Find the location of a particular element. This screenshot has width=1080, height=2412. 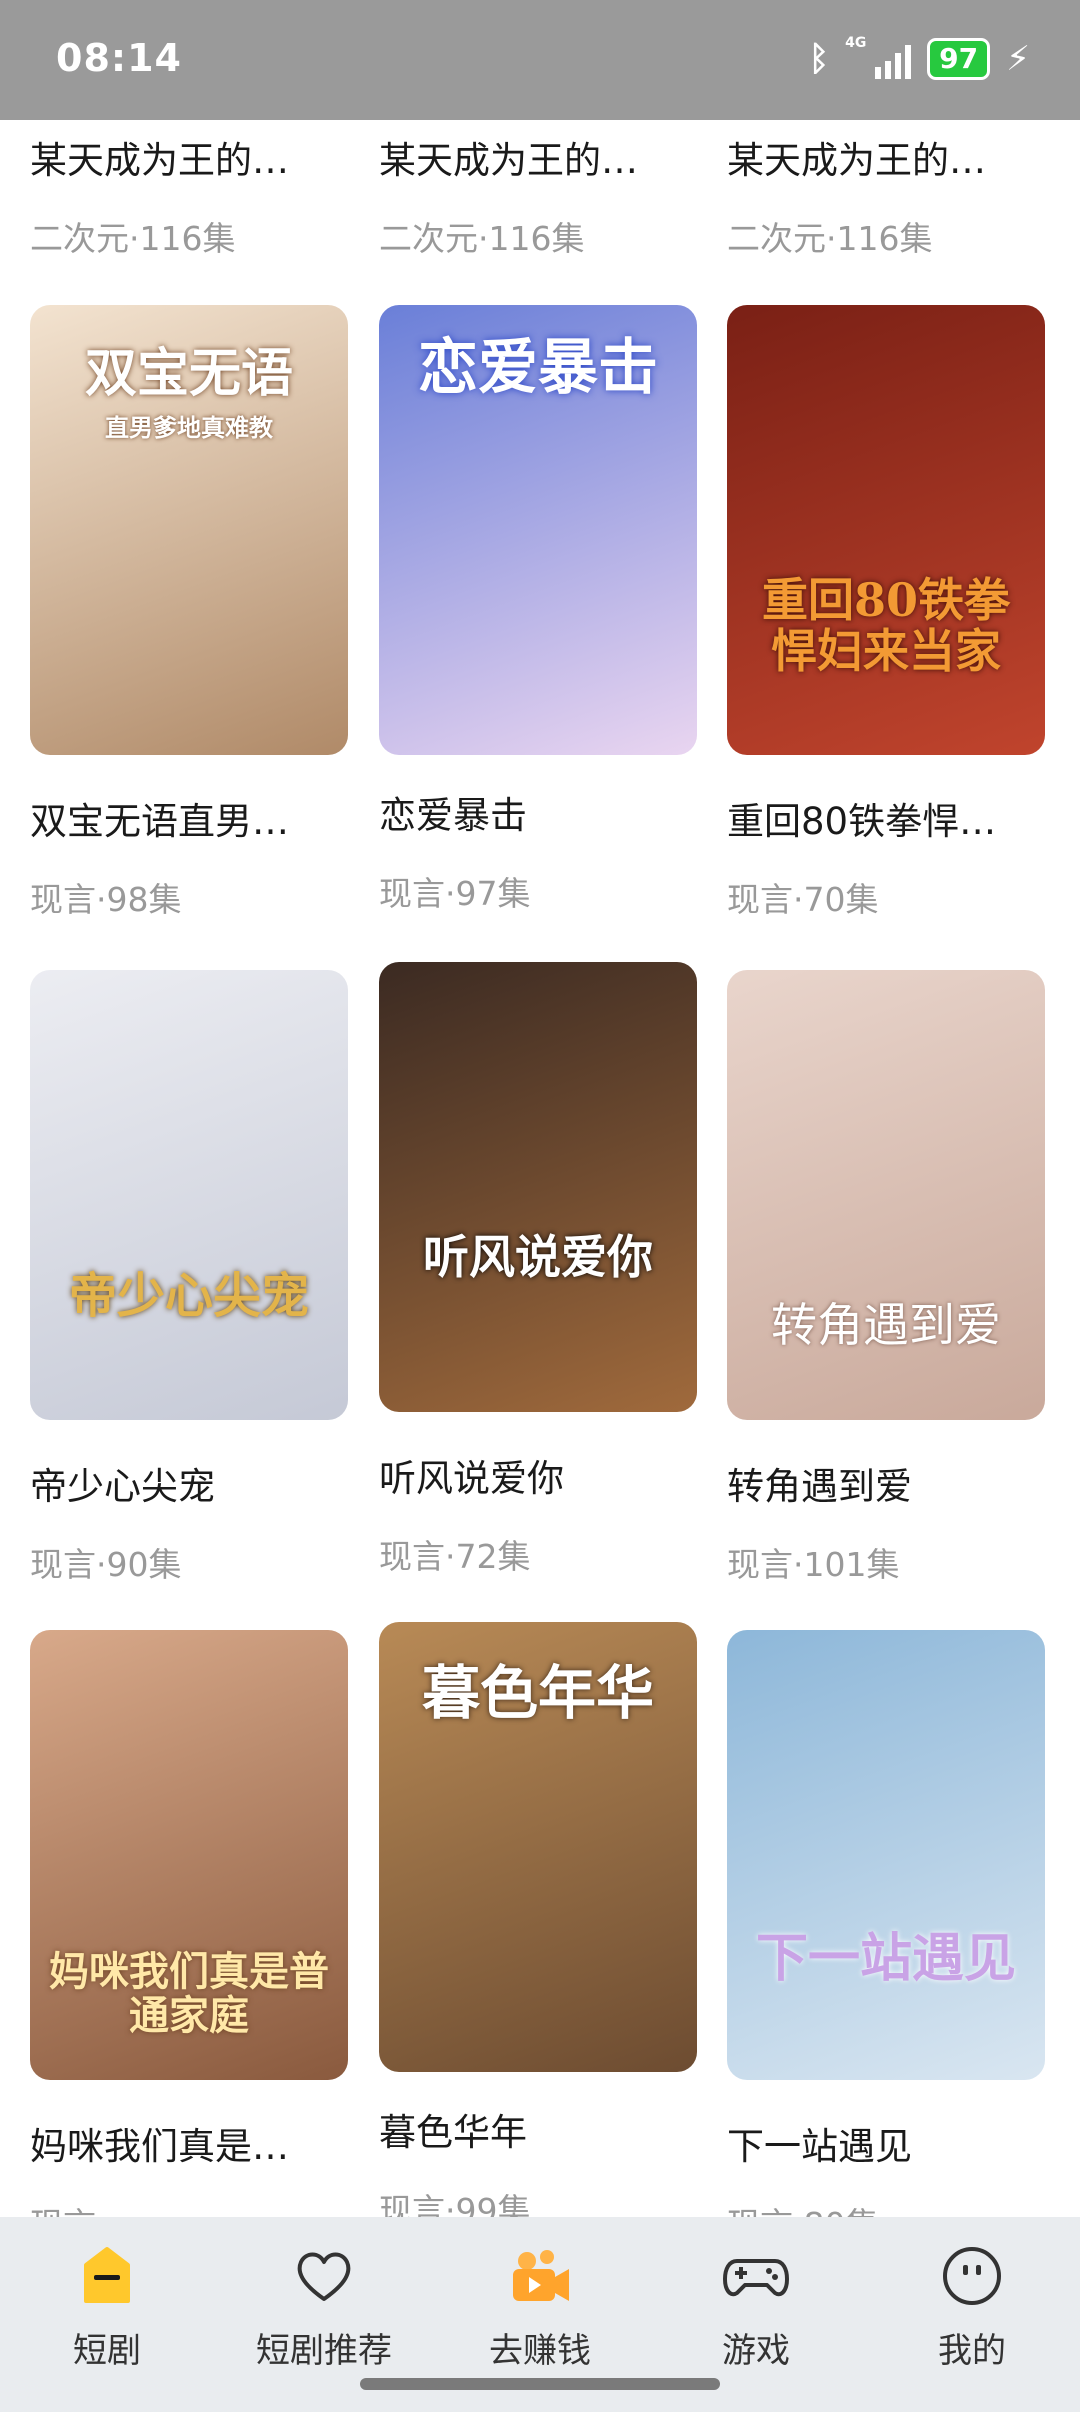

nav-label: 游戏 is located at coordinates (756, 2351).